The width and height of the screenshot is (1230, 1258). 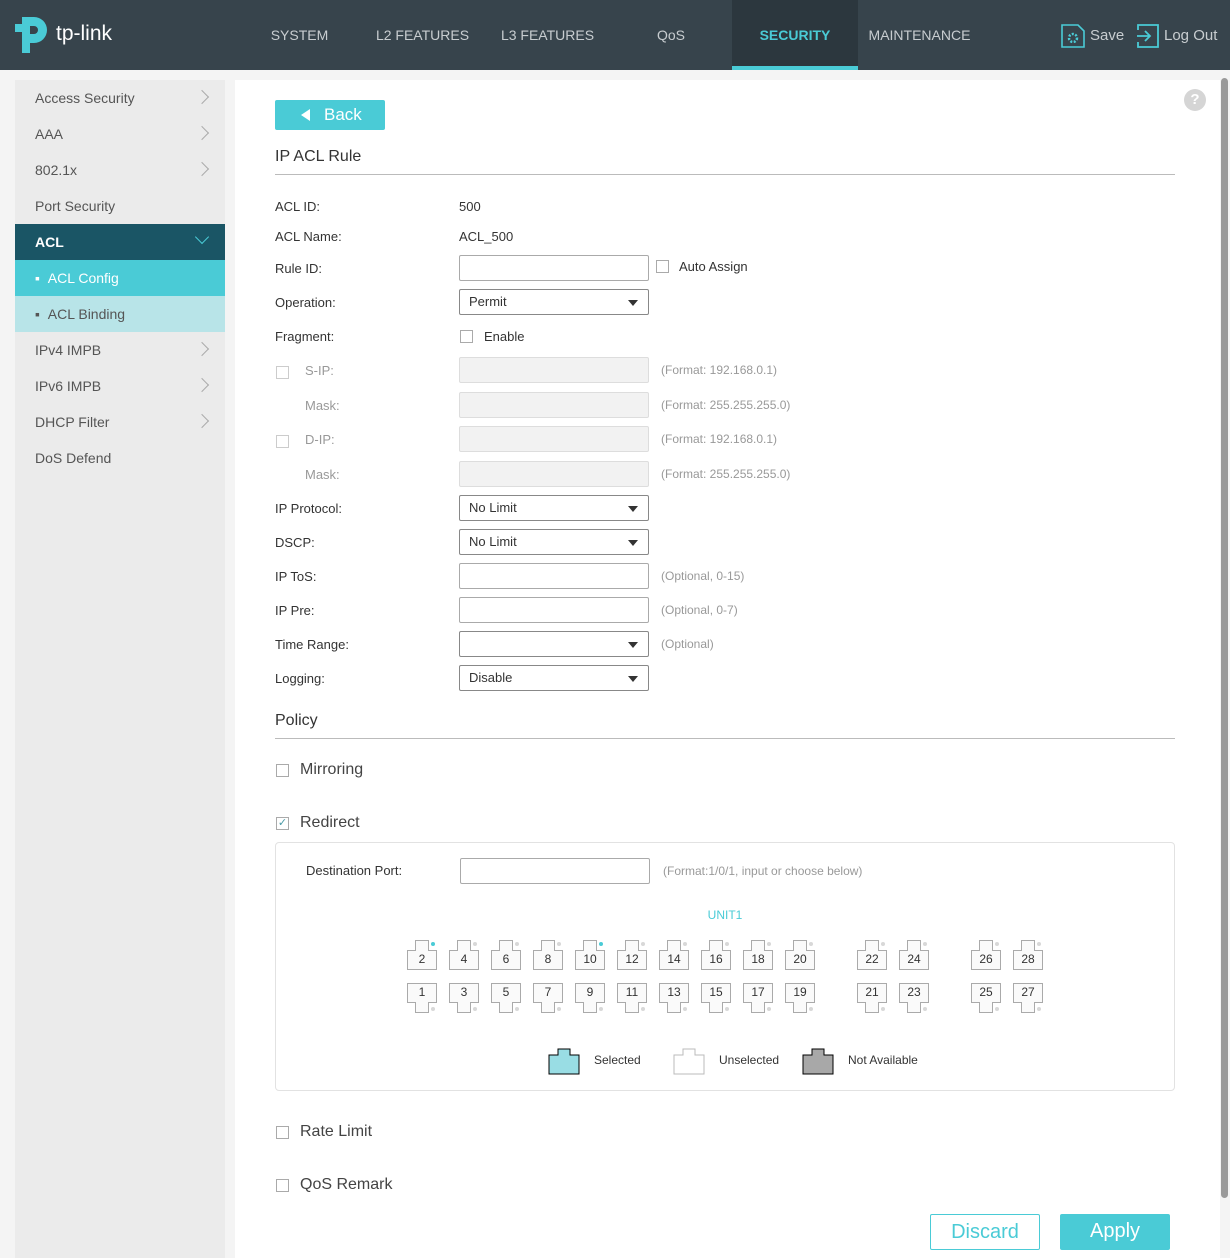 I want to click on port-number: 11, so click(x=632, y=992).